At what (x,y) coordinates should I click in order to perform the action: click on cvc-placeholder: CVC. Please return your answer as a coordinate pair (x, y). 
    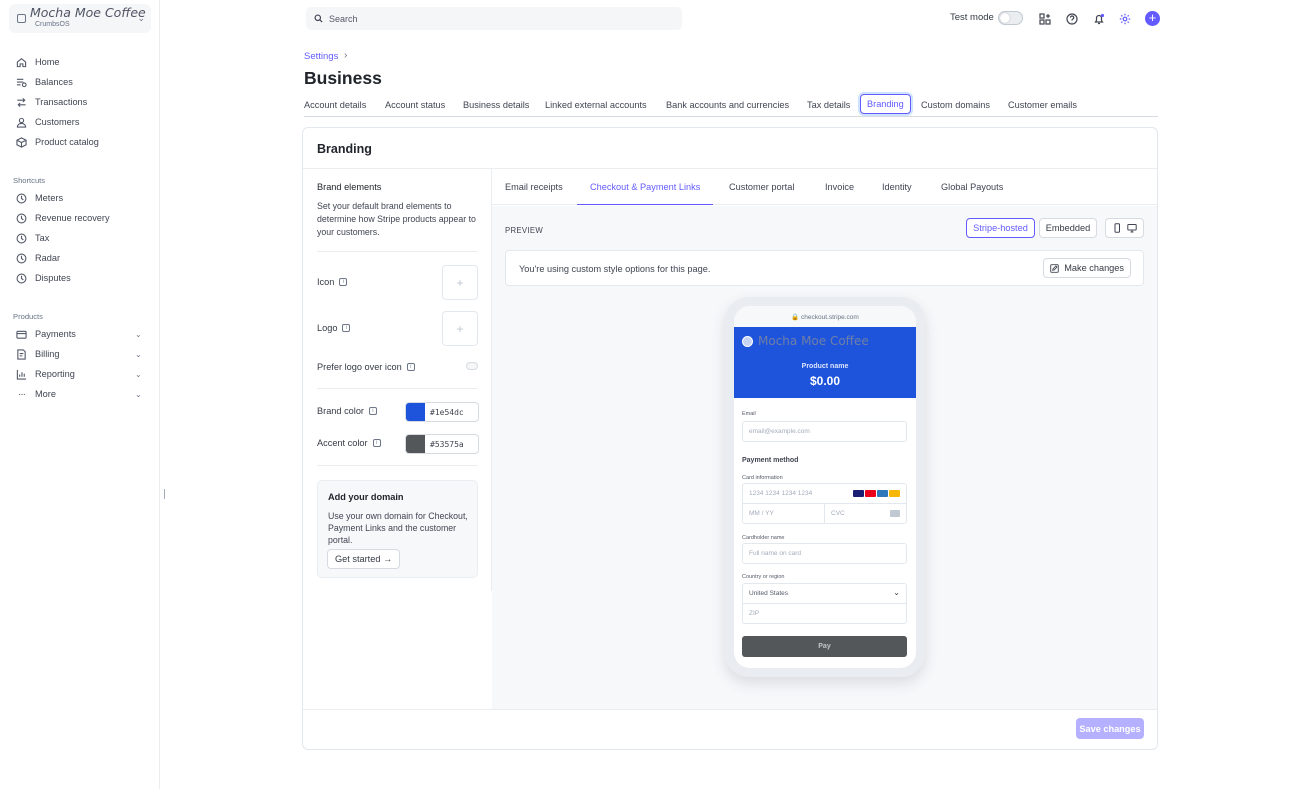
    Looking at the image, I should click on (838, 513).